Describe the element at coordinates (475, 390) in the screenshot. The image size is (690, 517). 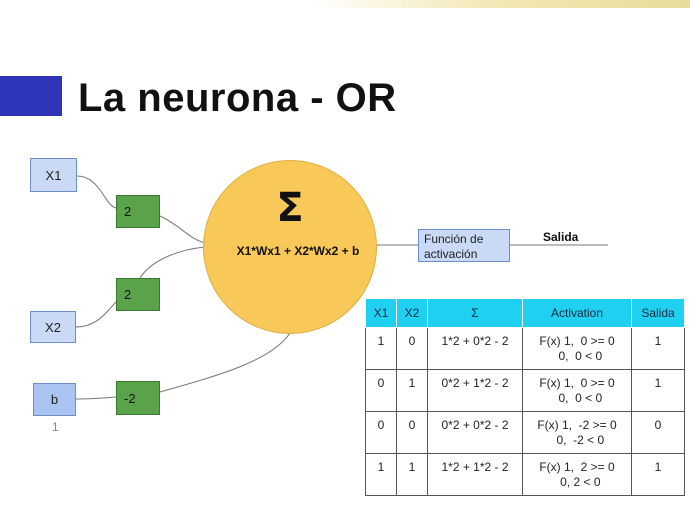
I see `cell-sum: 0*2 + 1*2 - 2` at that location.